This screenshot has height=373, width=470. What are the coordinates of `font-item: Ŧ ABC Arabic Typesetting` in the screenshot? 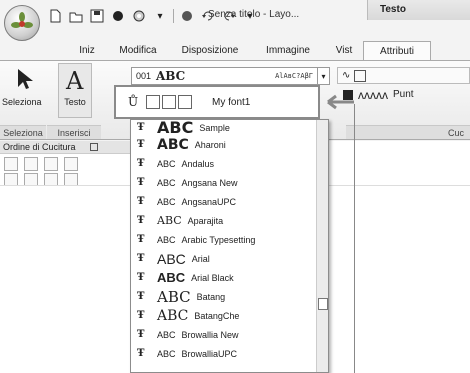 It's located at (223, 239).